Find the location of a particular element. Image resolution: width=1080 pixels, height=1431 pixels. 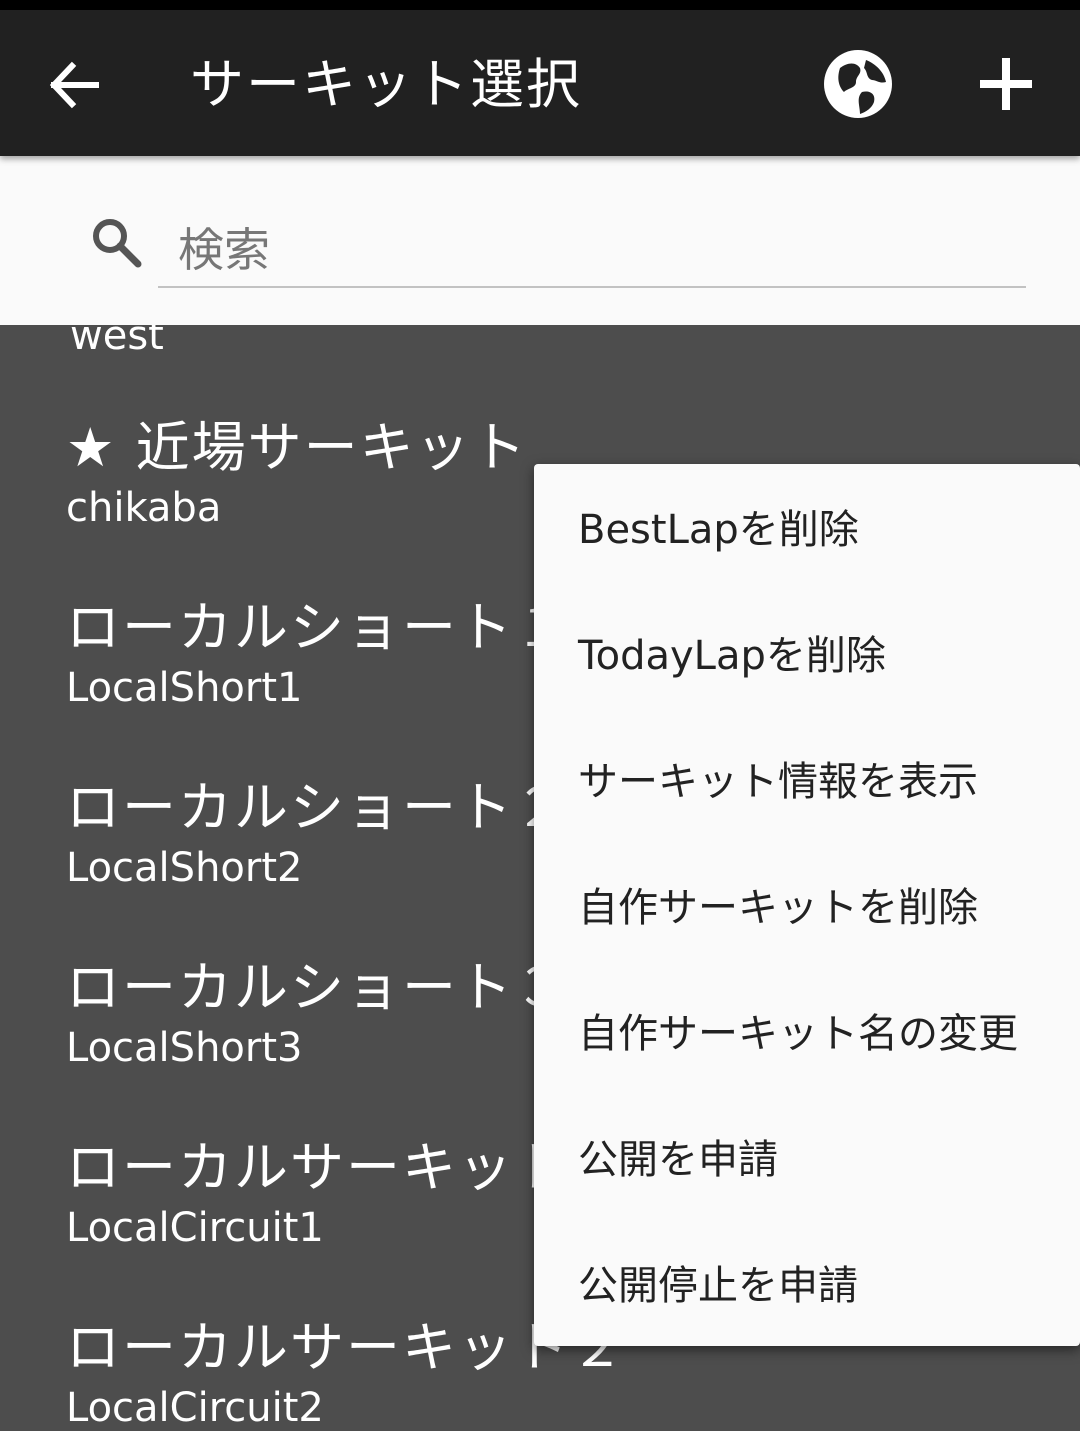

app-bar: サーキット選択 is located at coordinates (540, 83).